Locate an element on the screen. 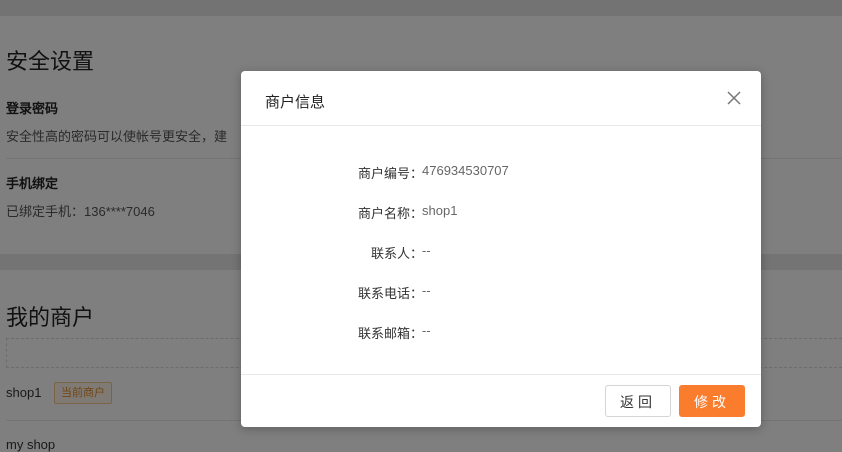 This screenshot has height=452, width=842. field-merchant-name: 商户名称： shop1 is located at coordinates (501, 213).